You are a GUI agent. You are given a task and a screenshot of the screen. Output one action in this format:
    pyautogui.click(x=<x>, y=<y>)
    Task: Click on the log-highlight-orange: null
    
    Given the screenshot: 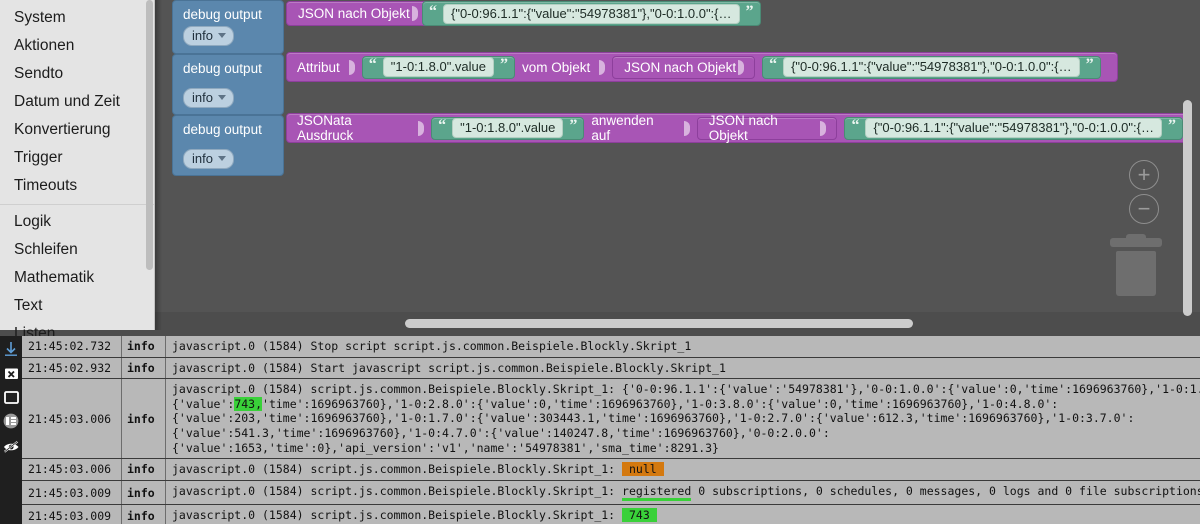 What is the action you would take?
    pyautogui.click(x=643, y=469)
    